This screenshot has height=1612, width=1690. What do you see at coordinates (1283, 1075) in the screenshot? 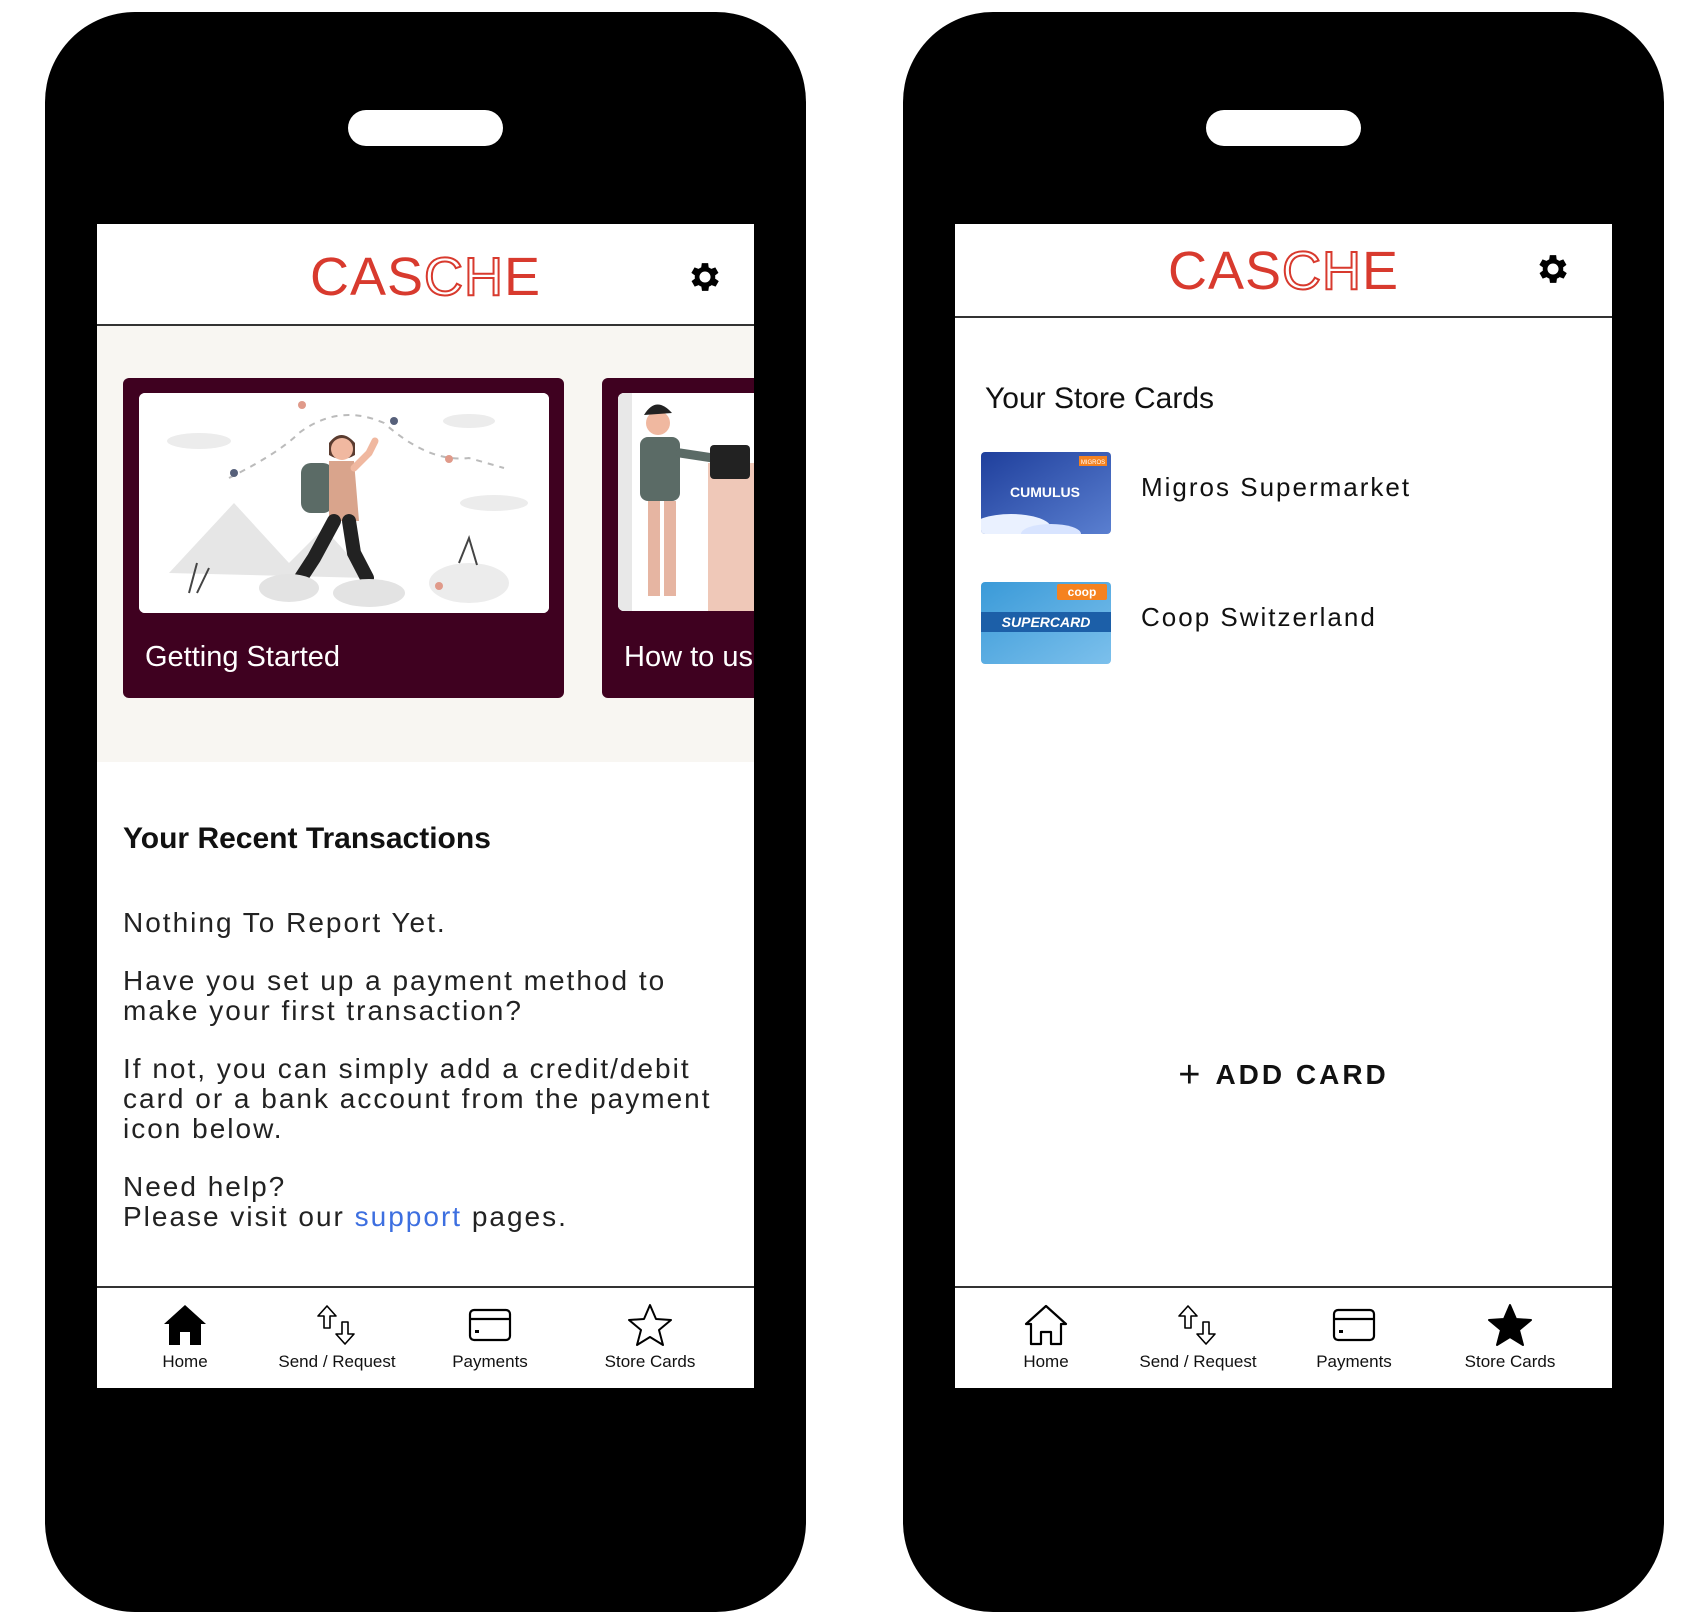
I see `add-card-button: + ADD CARD` at bounding box center [1283, 1075].